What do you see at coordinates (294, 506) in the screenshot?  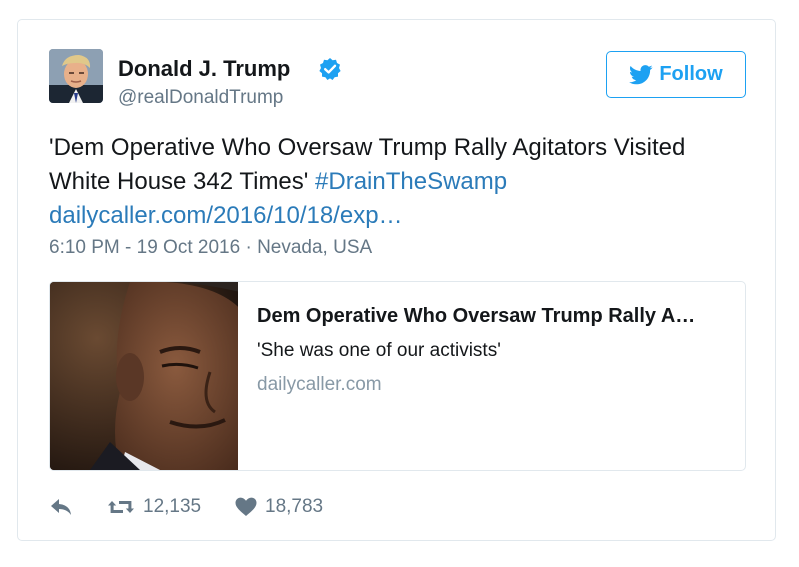 I see `like-count: 18,783` at bounding box center [294, 506].